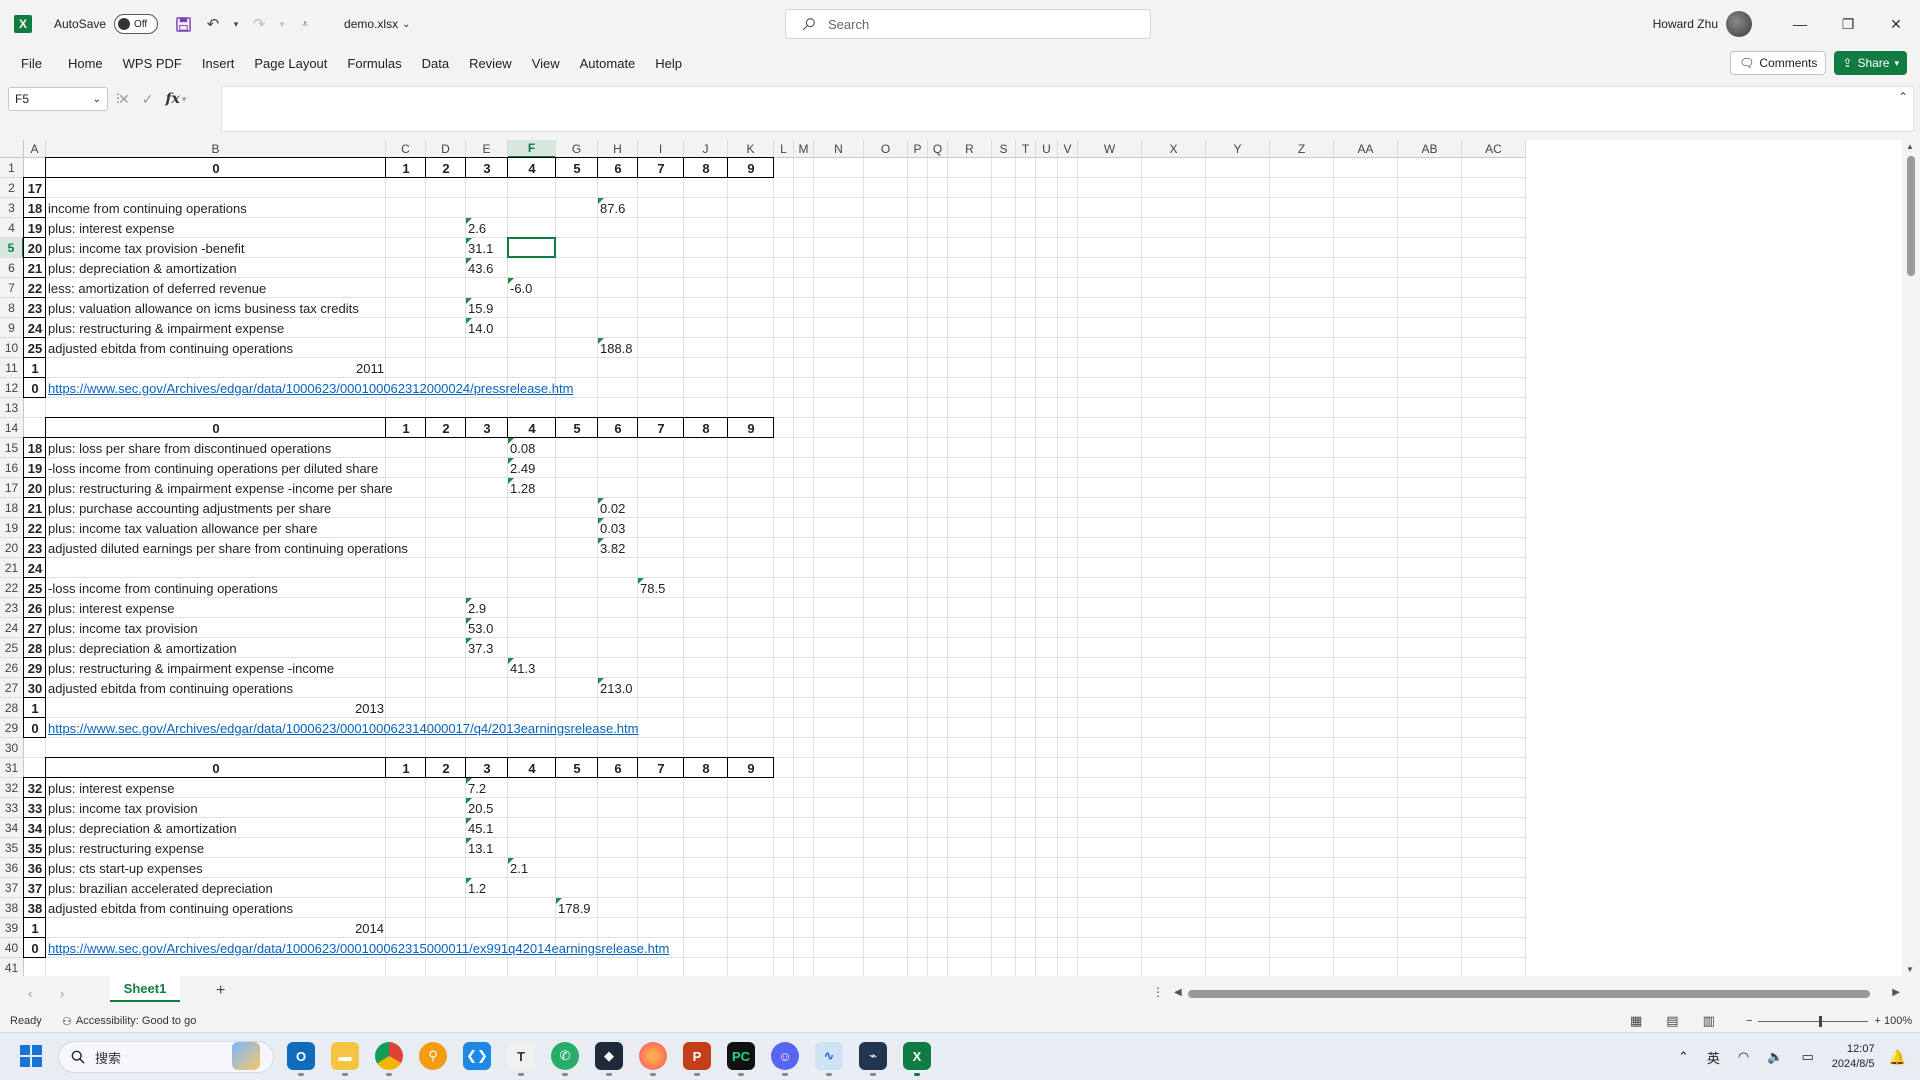 The width and height of the screenshot is (1920, 1080). What do you see at coordinates (35, 188) in the screenshot?
I see `cell-a2: 17` at bounding box center [35, 188].